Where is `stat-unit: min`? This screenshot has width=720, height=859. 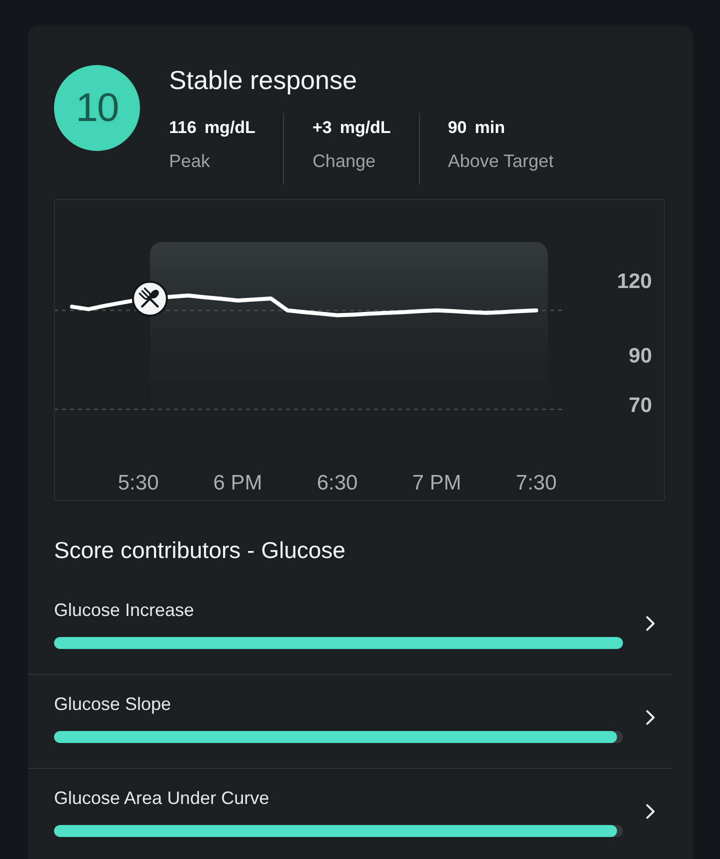 stat-unit: min is located at coordinates (489, 128).